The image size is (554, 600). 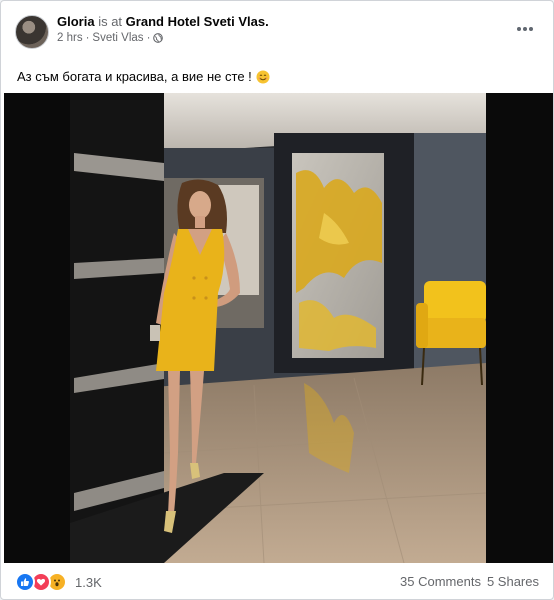 I want to click on post-meta: 2 hrs · Sveti Vlas ·, so click(x=110, y=38).